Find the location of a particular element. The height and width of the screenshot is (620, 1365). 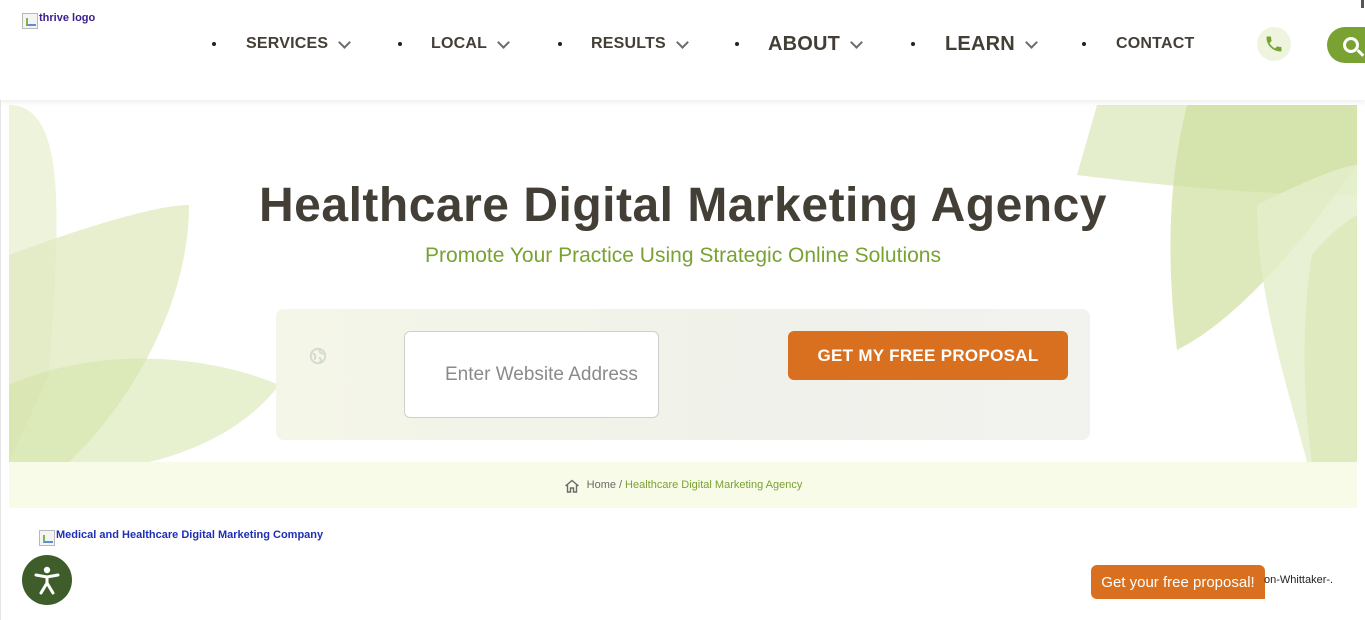

overflow-text: on-Whittaker-. is located at coordinates (1299, 580).